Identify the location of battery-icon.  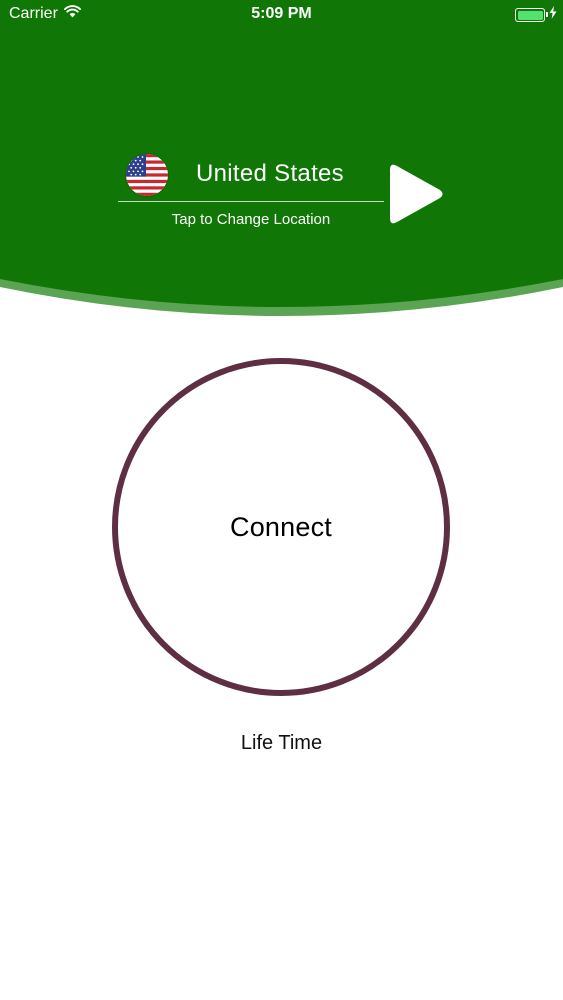
(531, 15).